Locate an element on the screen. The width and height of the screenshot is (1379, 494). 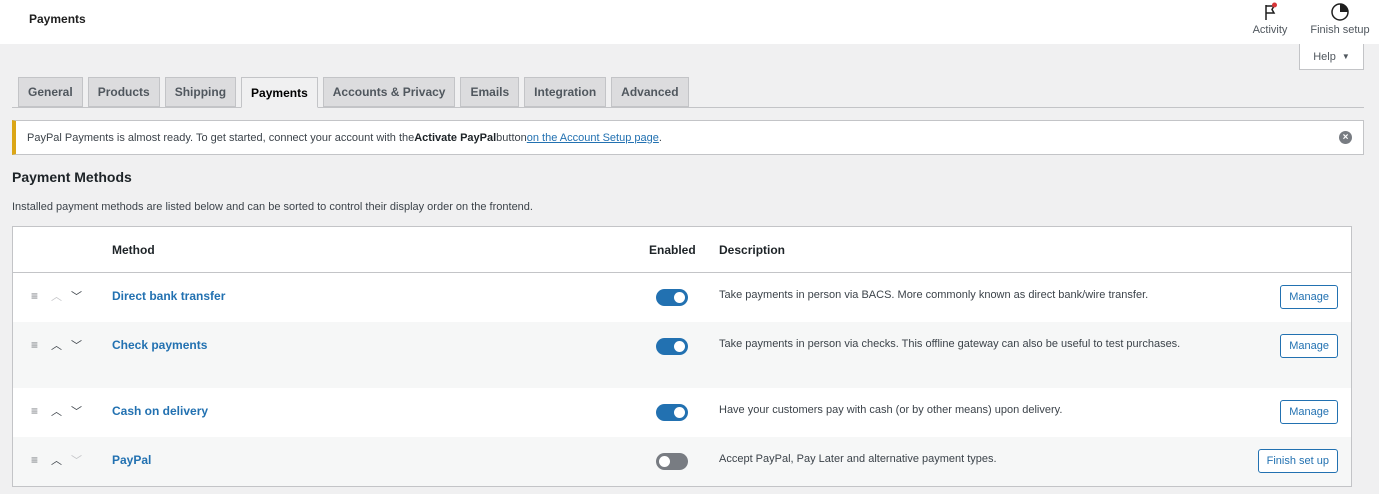
notice-bold: Activate PayPal is located at coordinates (455, 137).